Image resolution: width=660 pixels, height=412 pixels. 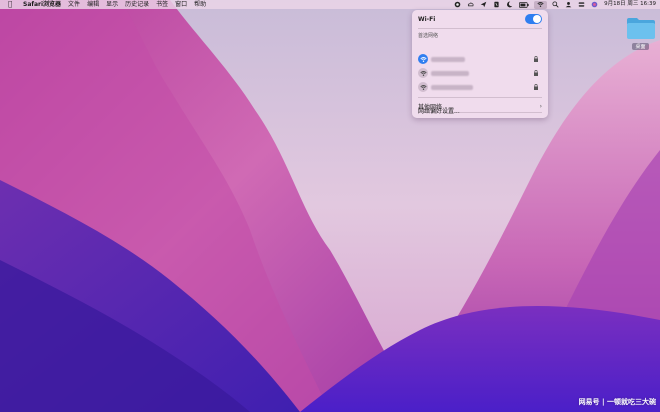 What do you see at coordinates (509, 5) in the screenshot?
I see `moon-icon` at bounding box center [509, 5].